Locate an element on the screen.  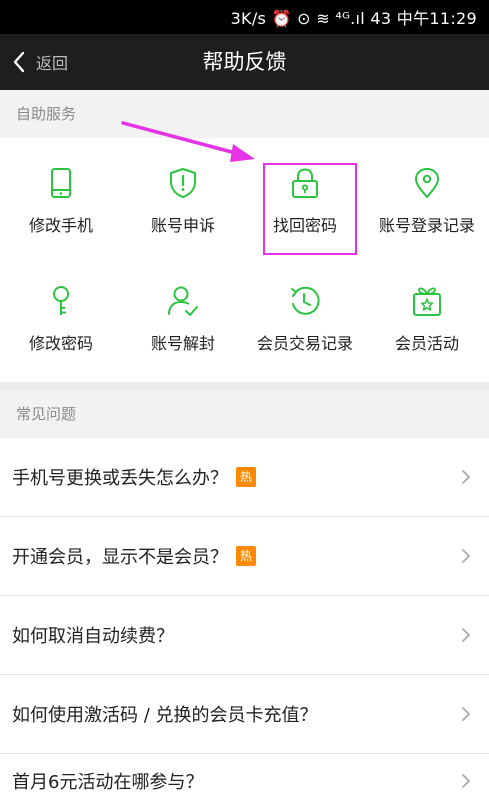
faq-question: 首月6元活动在哪参与？ is located at coordinates (108, 782).